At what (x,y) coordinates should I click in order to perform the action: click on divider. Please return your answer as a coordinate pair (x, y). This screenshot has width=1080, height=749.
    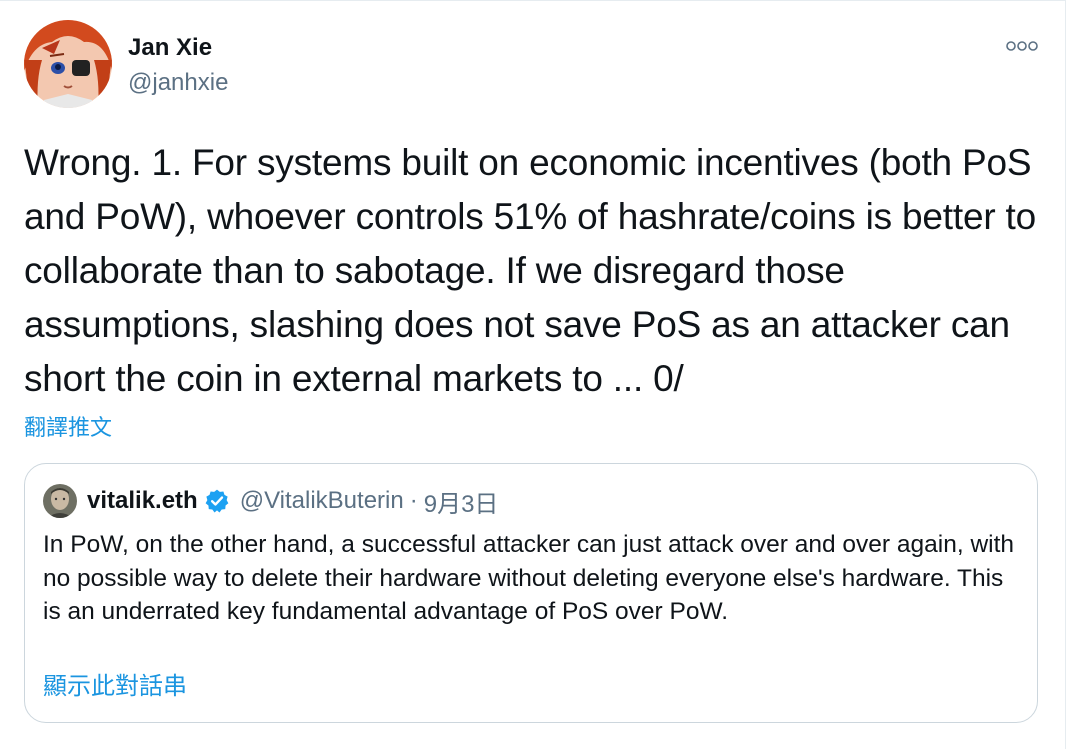
    Looking at the image, I should click on (533, 0).